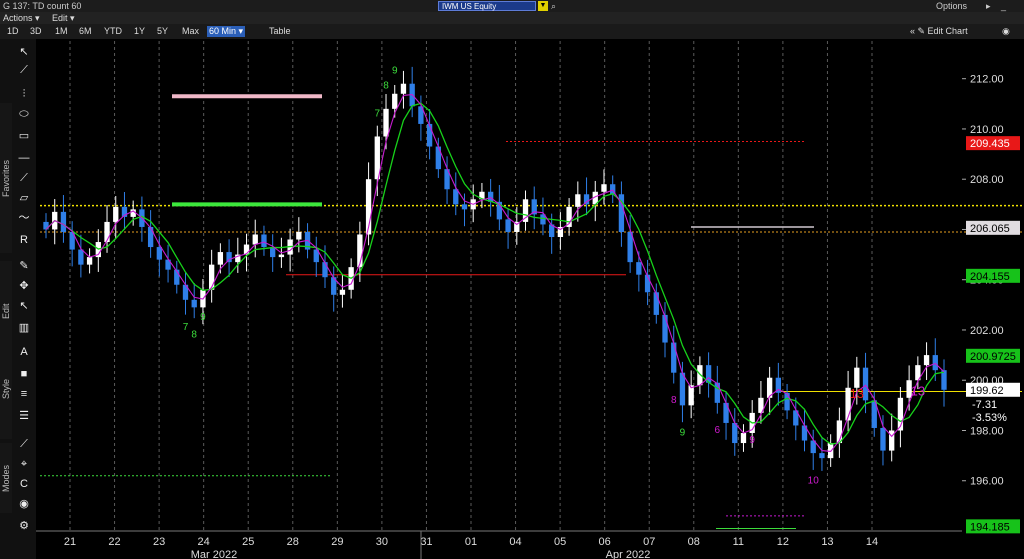  I want to click on td-count-label: 10, so click(814, 480).